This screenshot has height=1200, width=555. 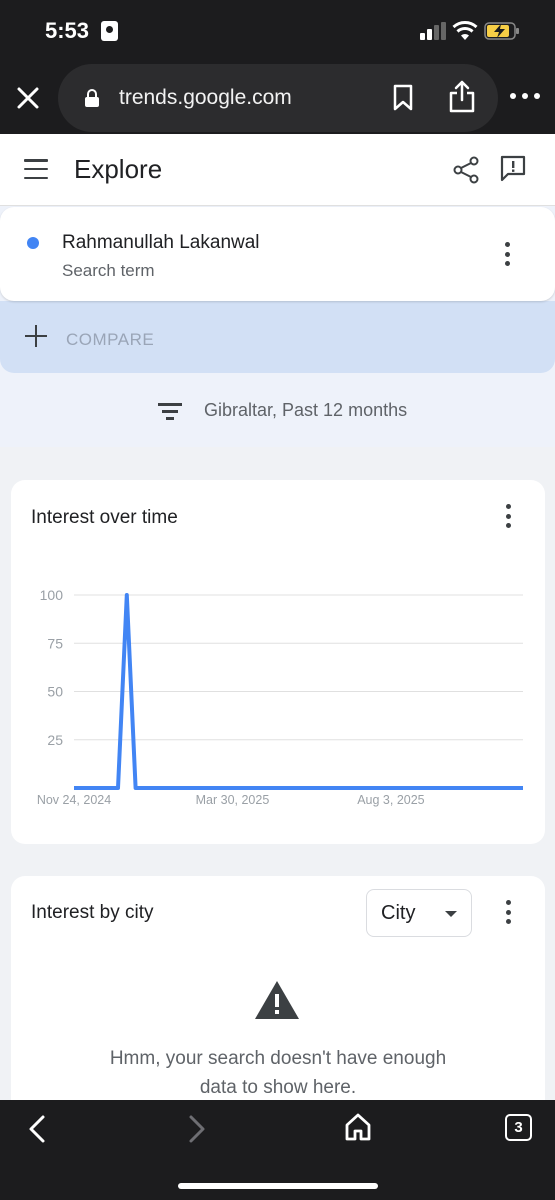 I want to click on y-tick-label: 25, so click(x=55, y=740).